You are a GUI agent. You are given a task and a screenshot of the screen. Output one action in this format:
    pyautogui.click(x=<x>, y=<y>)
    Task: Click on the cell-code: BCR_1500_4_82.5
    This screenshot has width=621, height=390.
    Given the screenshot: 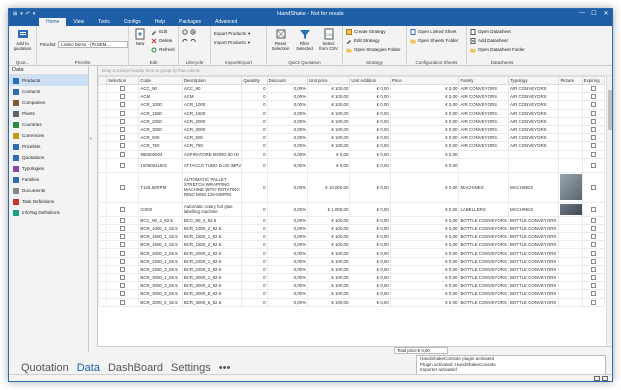 What is the action you would take?
    pyautogui.click(x=160, y=245)
    